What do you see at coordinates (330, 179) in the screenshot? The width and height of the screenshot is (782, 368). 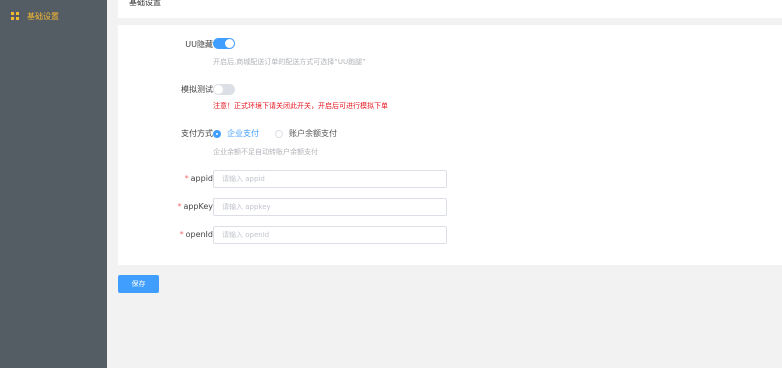 I see `appid-input` at bounding box center [330, 179].